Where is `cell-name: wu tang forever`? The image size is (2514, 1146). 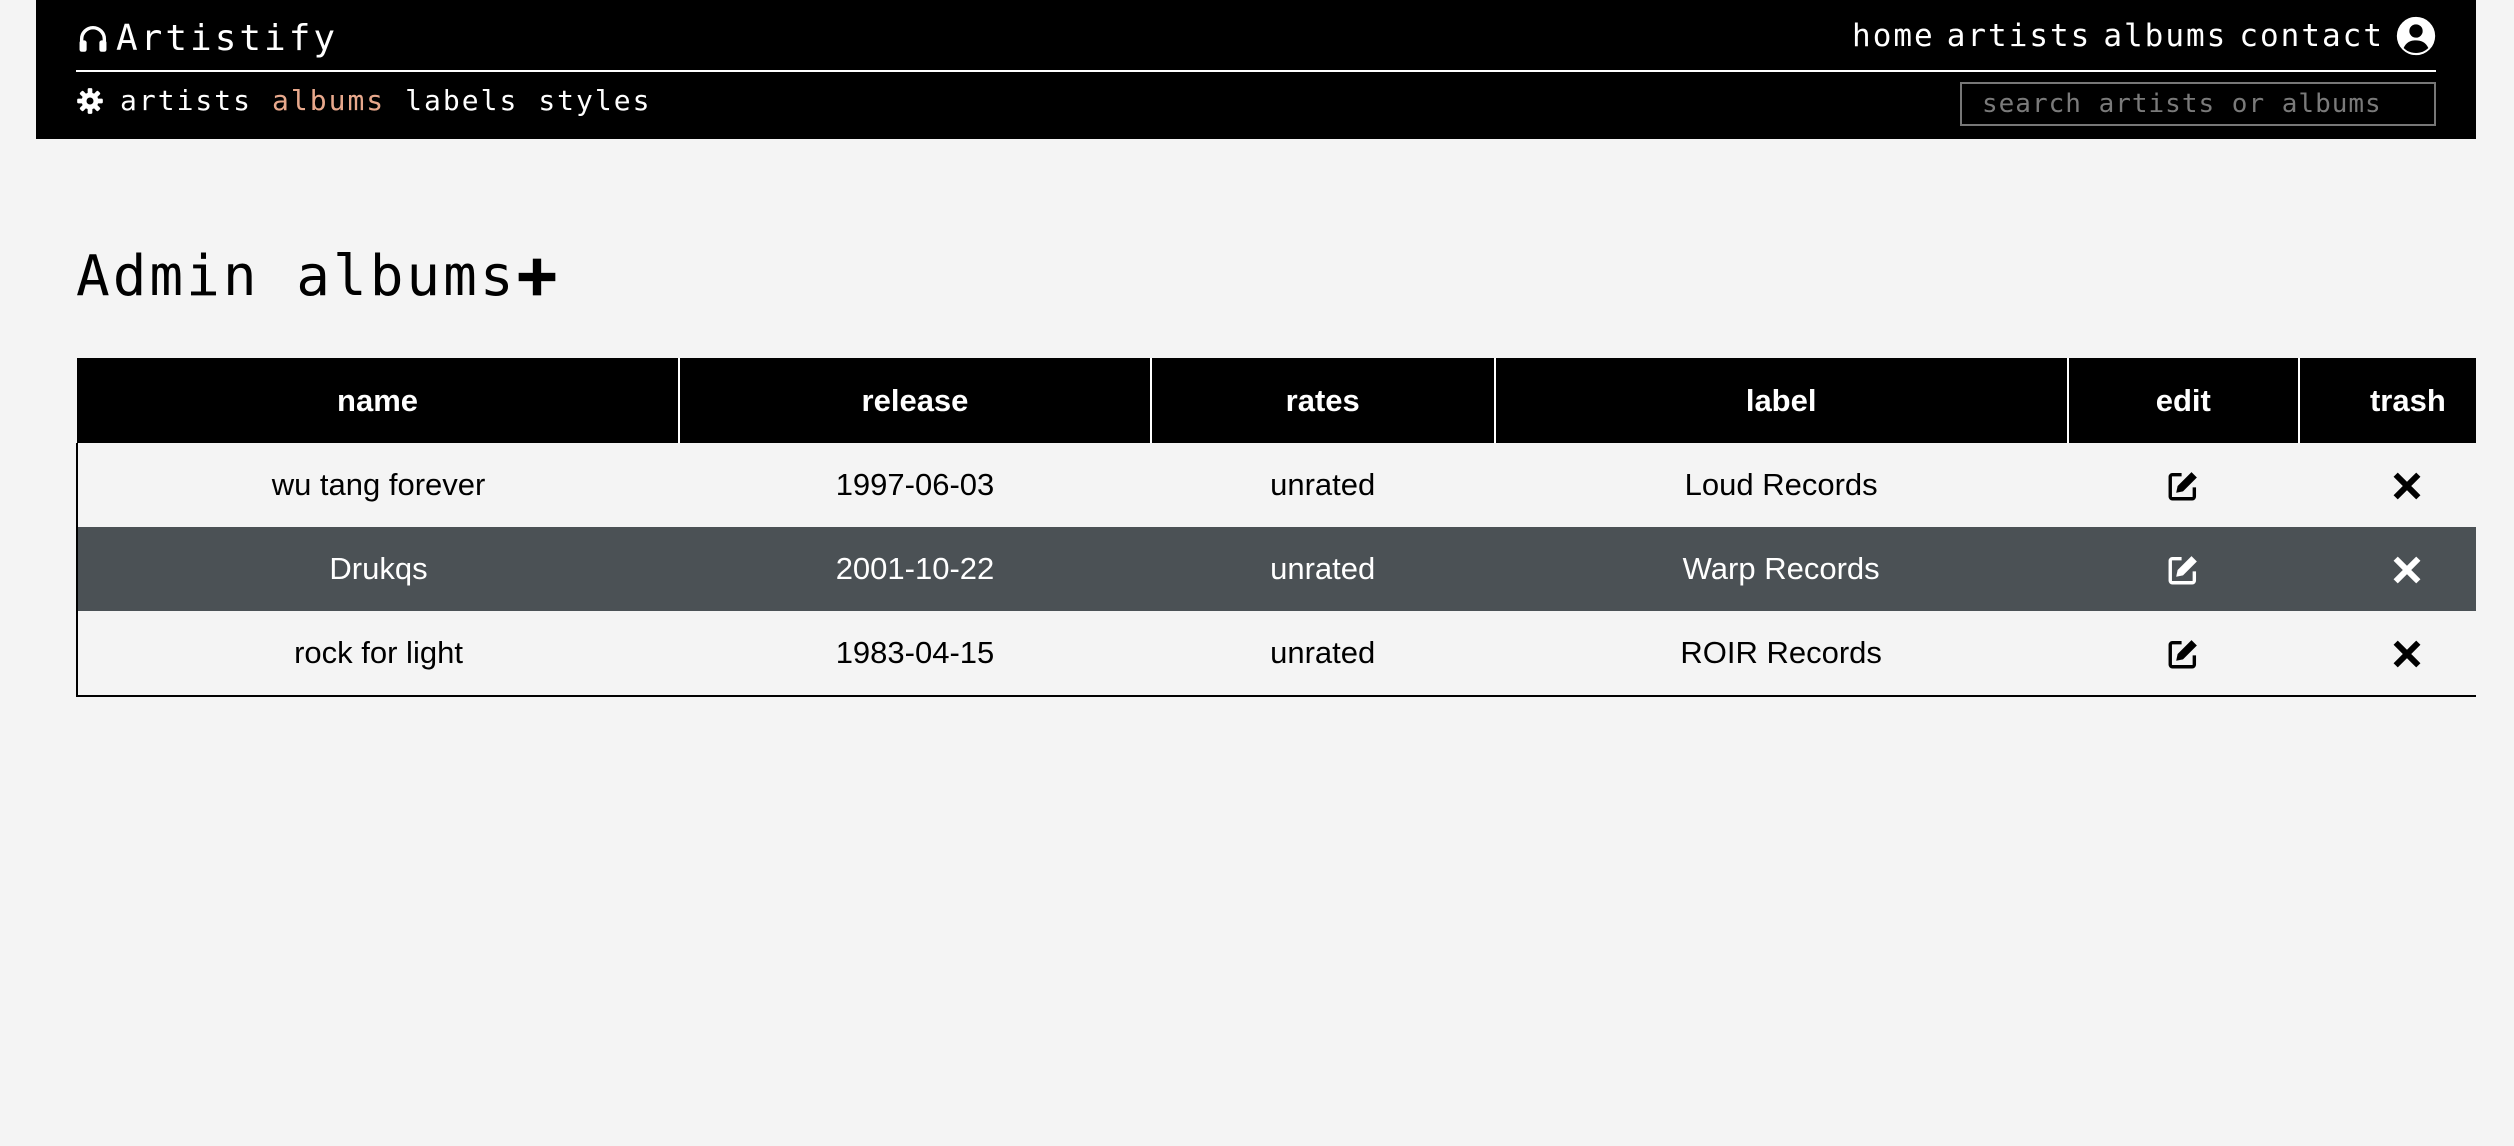
cell-name: wu tang forever is located at coordinates (378, 484).